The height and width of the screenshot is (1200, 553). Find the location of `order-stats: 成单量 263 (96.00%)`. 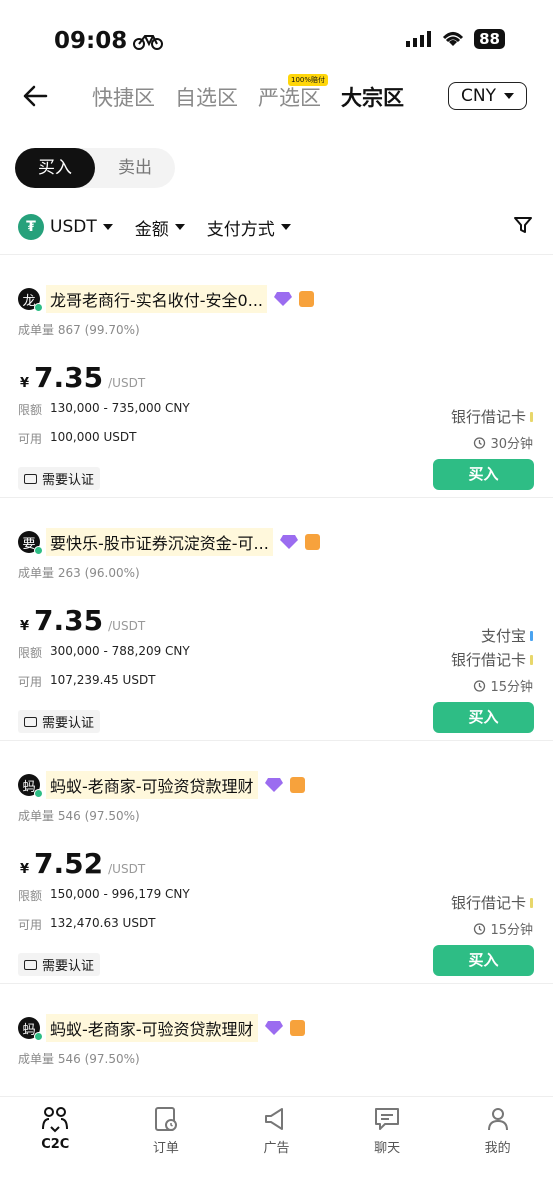

order-stats: 成单量 263 (96.00%) is located at coordinates (79, 572).